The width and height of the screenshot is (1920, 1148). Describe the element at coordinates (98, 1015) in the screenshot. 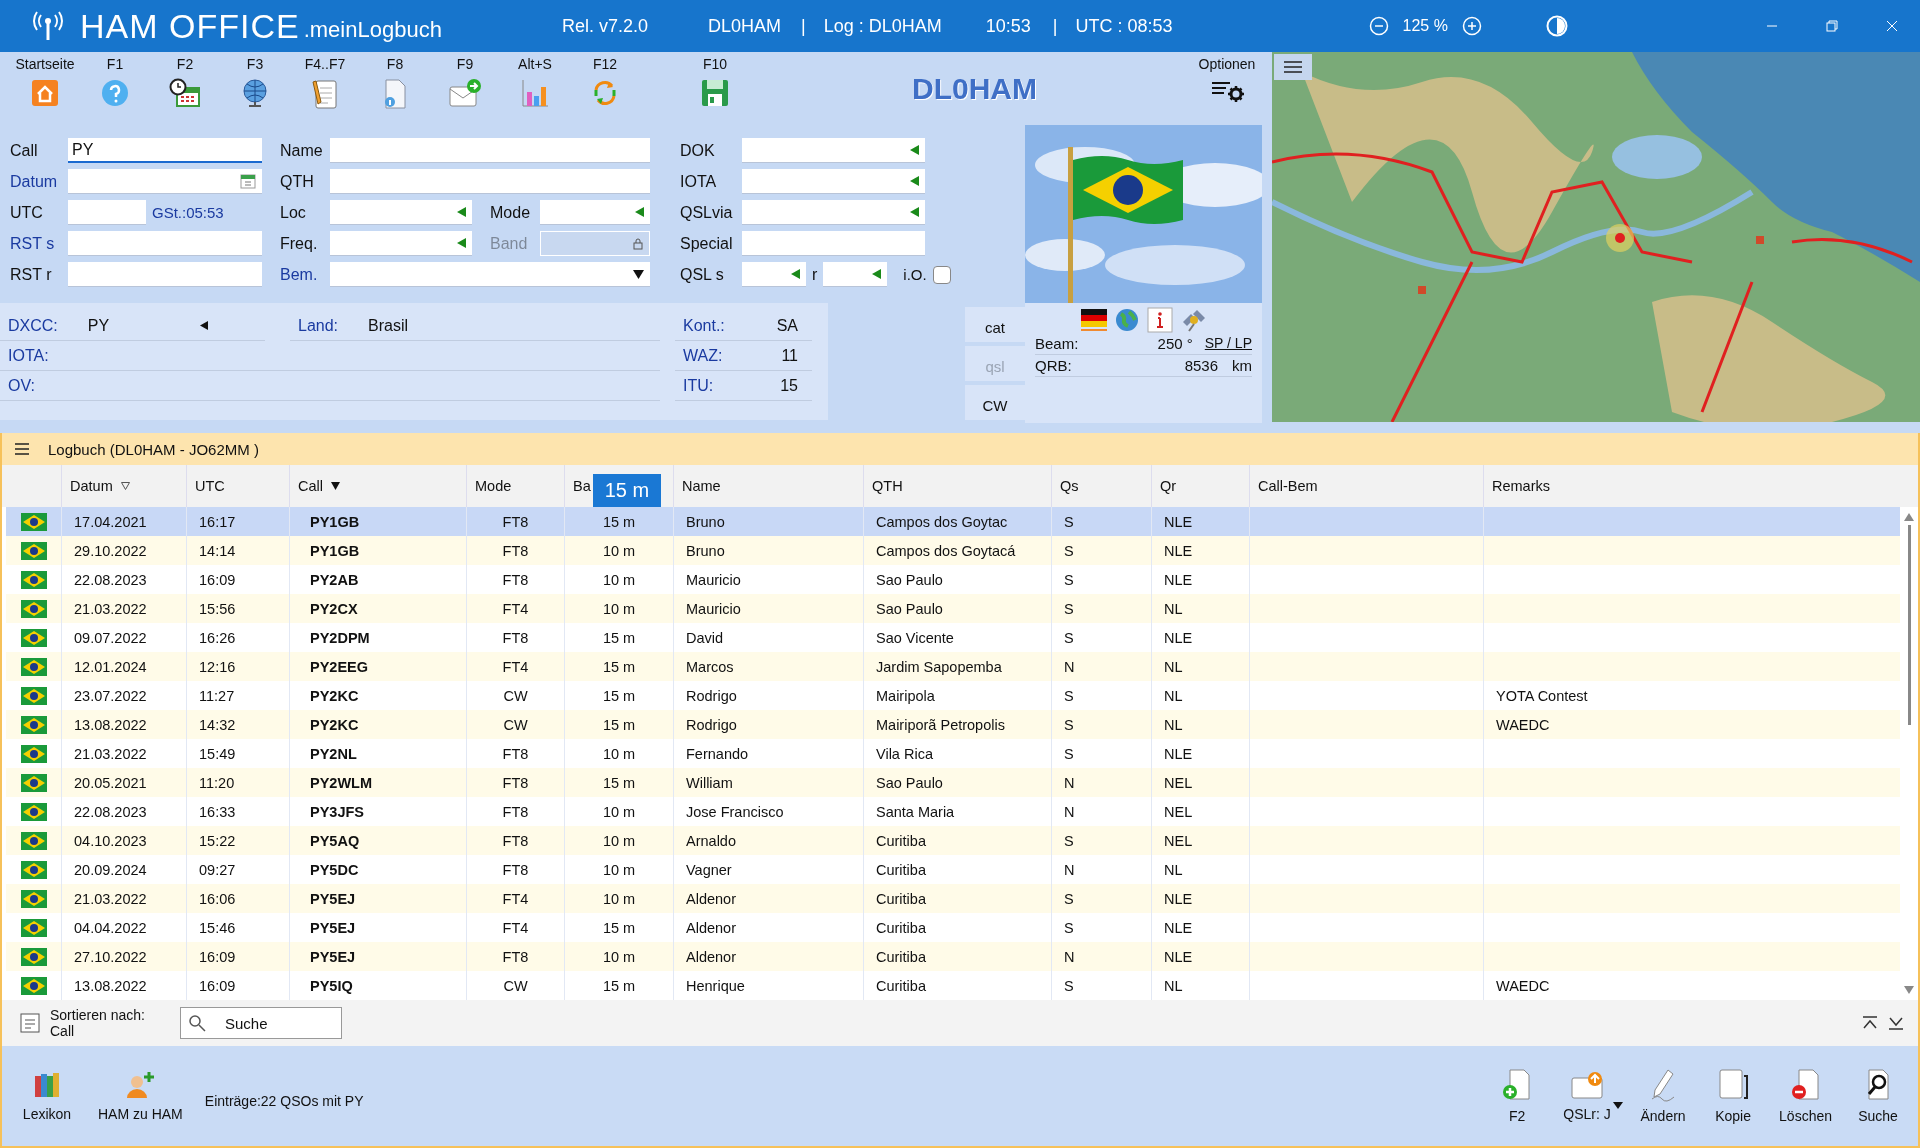

I see `sort-label: Sortieren nach:` at that location.